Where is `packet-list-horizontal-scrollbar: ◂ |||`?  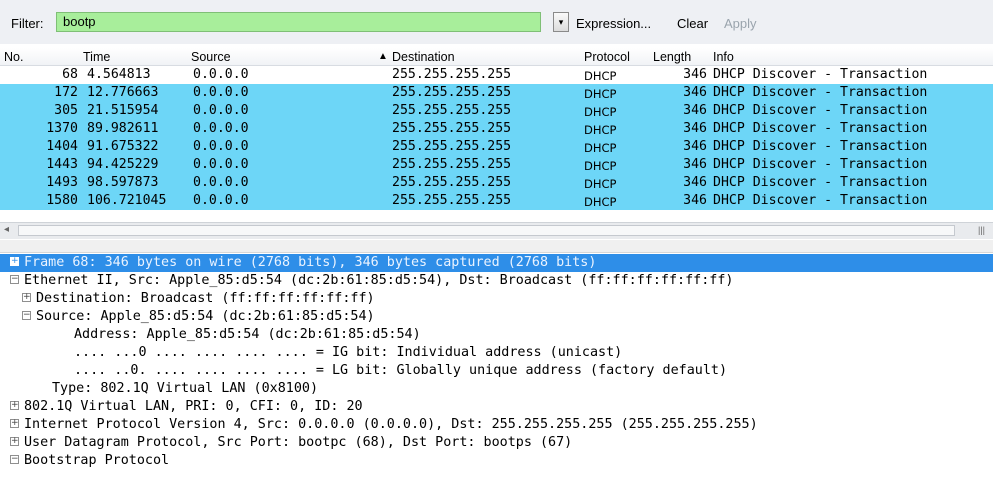 packet-list-horizontal-scrollbar: ◂ ||| is located at coordinates (496, 230).